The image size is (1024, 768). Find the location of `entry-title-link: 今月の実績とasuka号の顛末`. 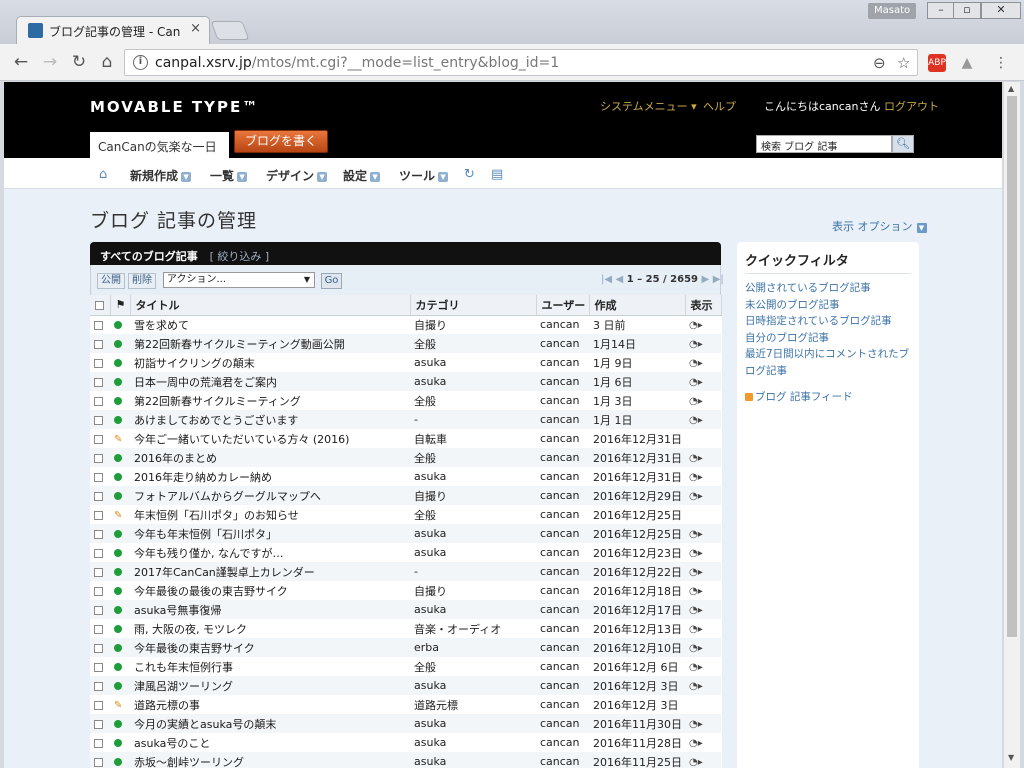

entry-title-link: 今月の実績とasuka号の顛末 is located at coordinates (270, 723).